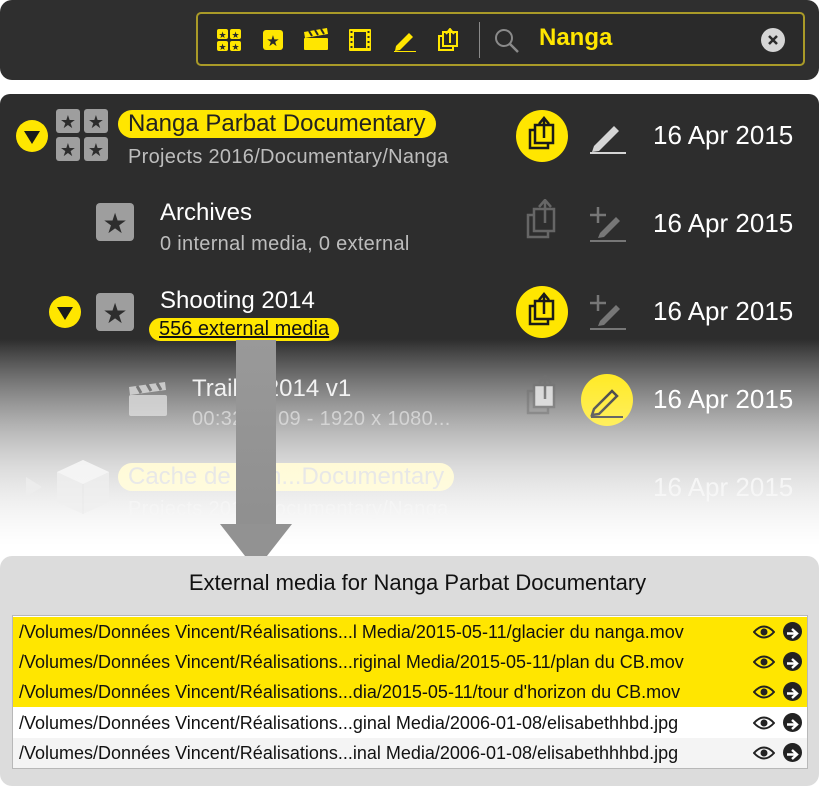 The image size is (819, 786). I want to click on project-icon: ★ ★ ★ ★, so click(82, 135).